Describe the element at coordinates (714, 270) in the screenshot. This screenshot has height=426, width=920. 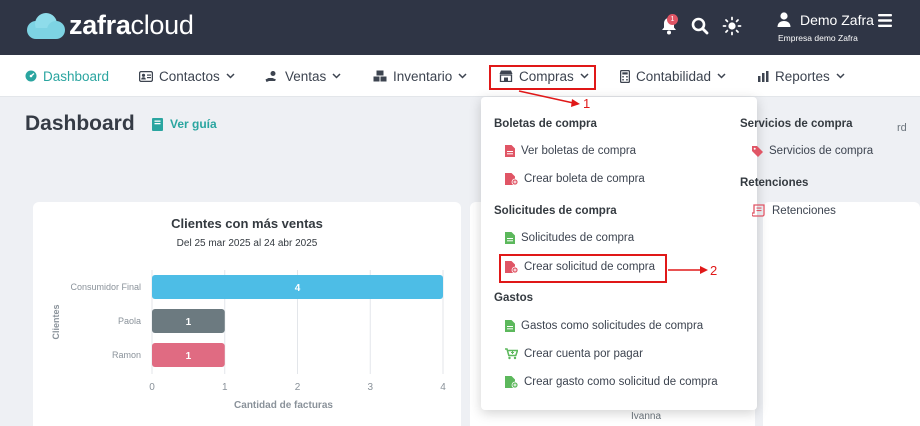
I see `annotation-step-2: 2` at that location.